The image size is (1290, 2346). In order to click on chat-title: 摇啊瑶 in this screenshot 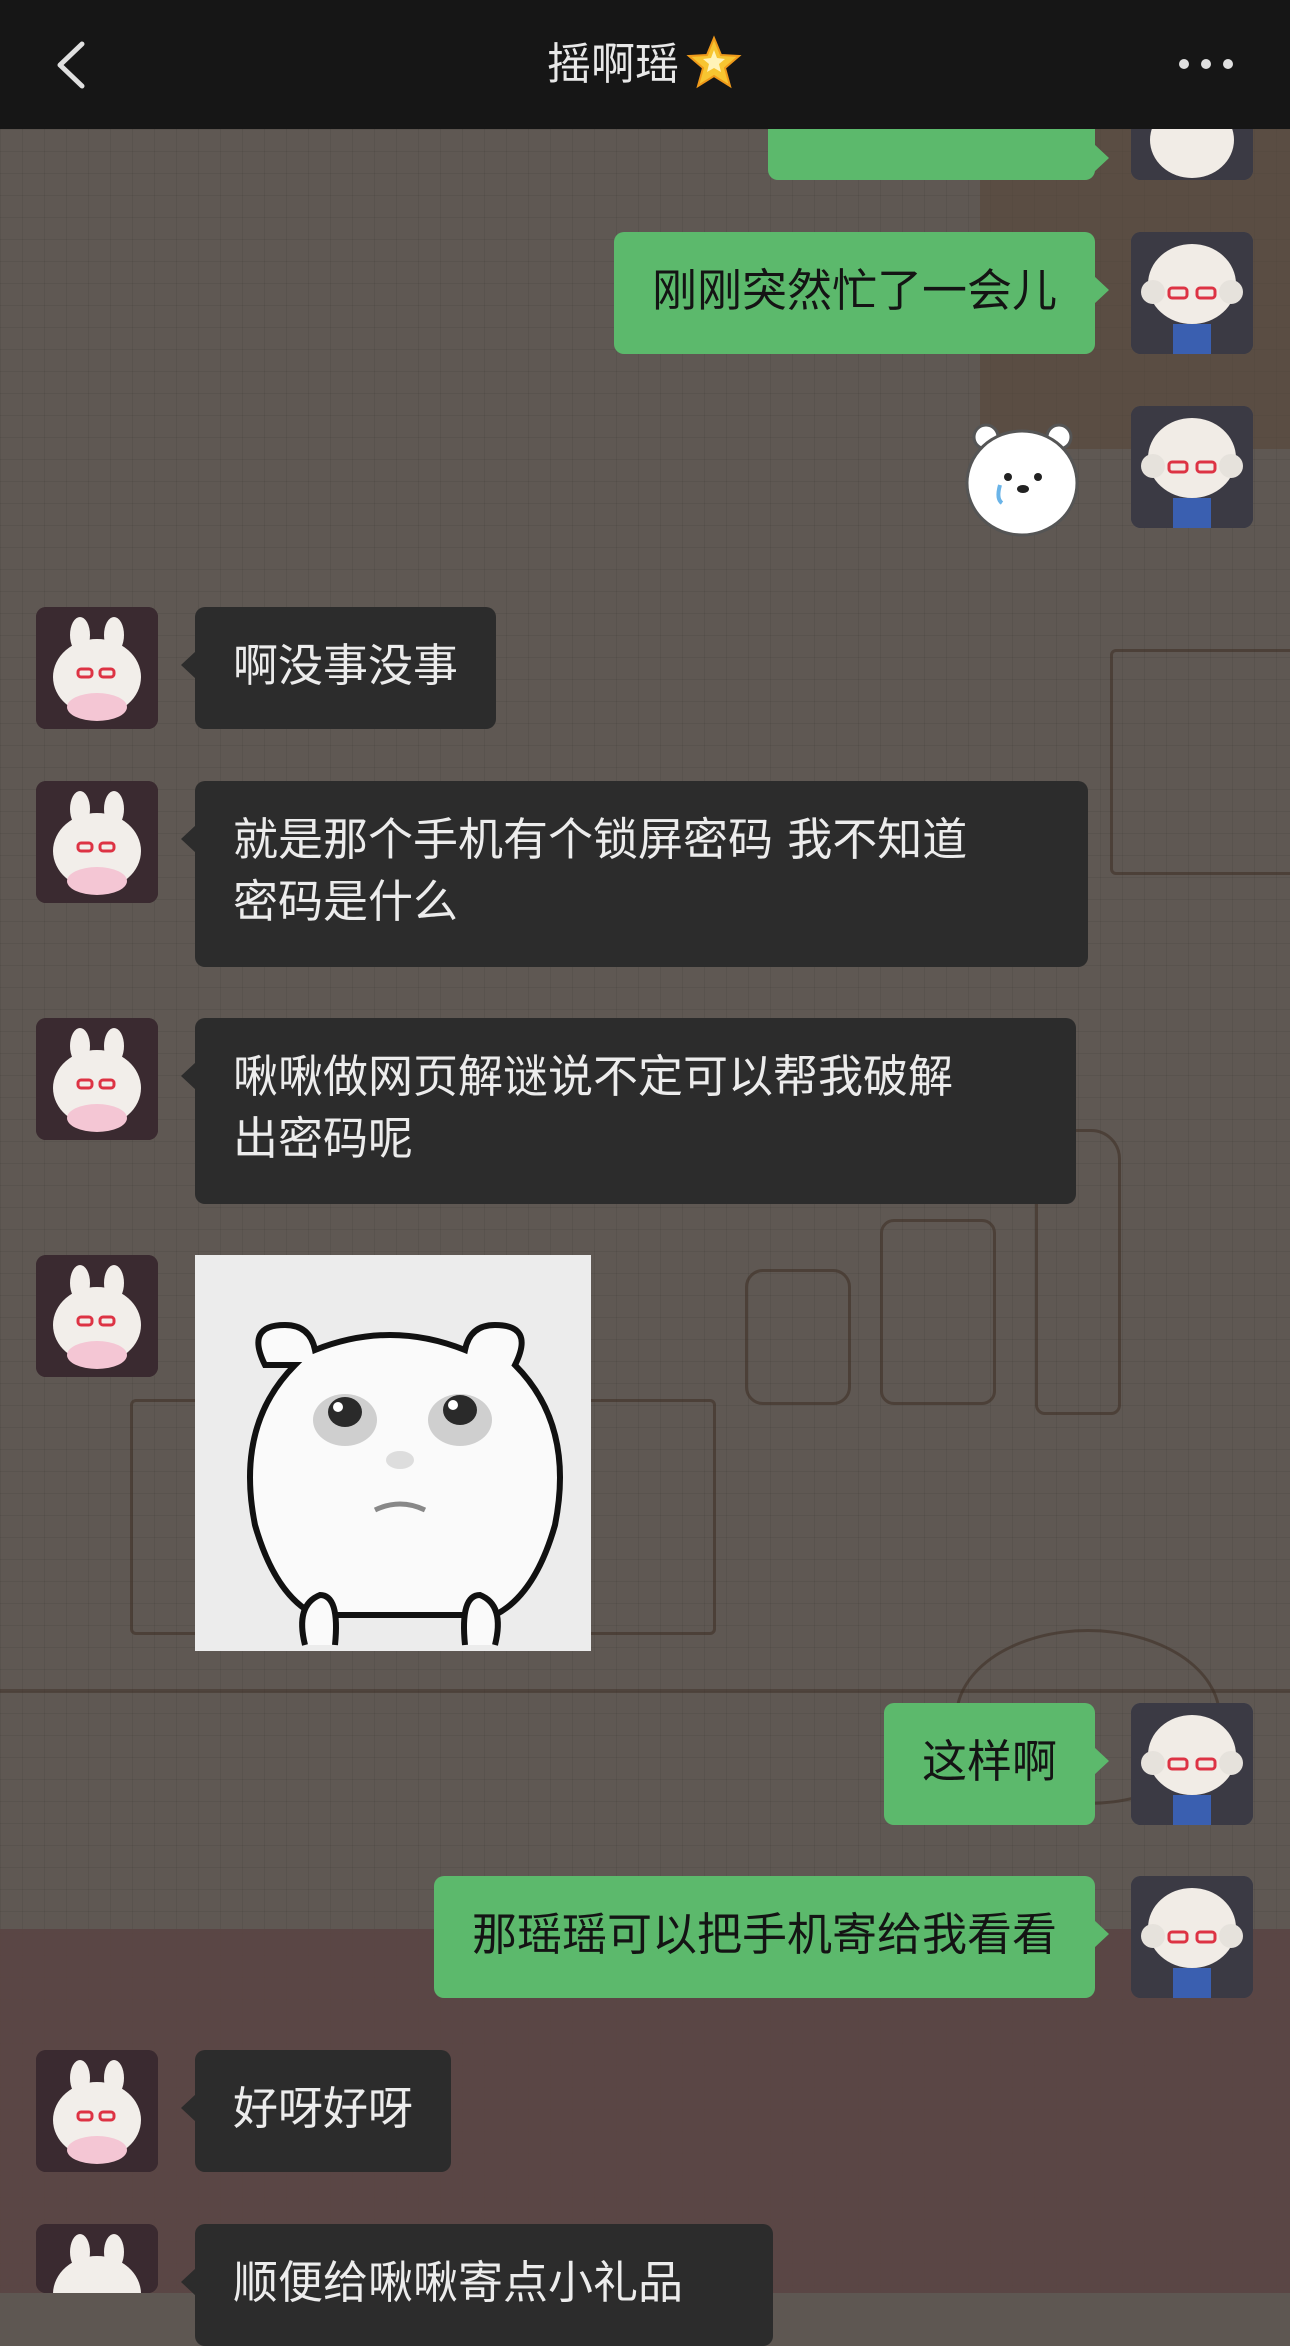, I will do `click(645, 64)`.